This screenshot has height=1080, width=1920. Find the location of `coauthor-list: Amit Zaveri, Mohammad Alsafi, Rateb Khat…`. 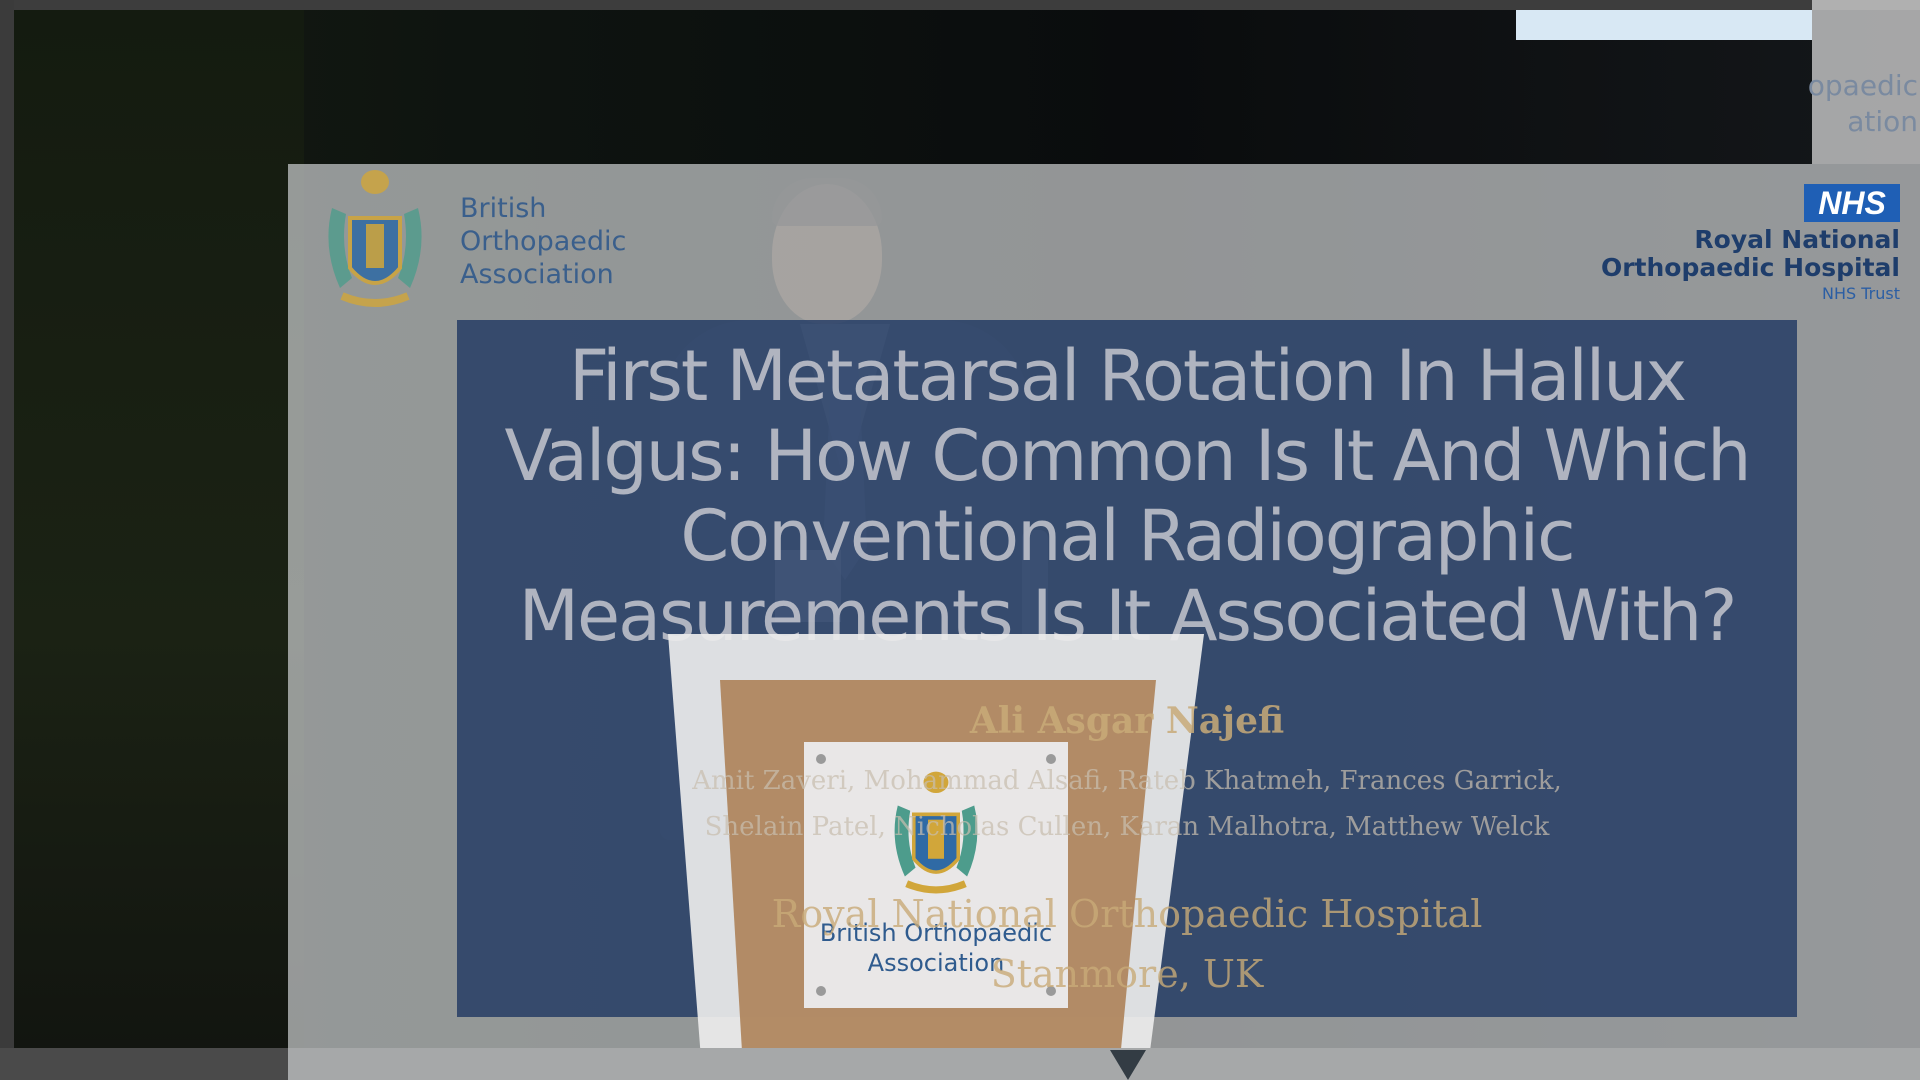

coauthor-list: Amit Zaveri, Mohammad Alsafi, Rateb Khat… is located at coordinates (1127, 804).